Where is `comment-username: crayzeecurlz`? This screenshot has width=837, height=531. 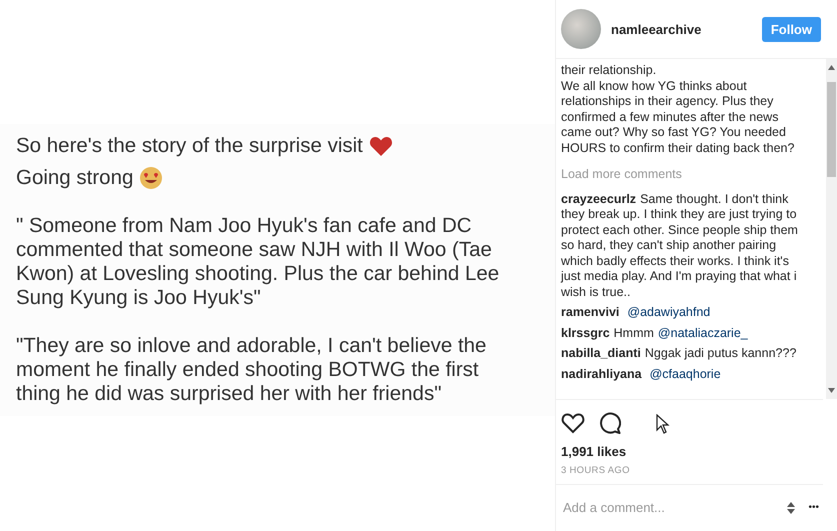
comment-username: crayzeecurlz is located at coordinates (598, 199).